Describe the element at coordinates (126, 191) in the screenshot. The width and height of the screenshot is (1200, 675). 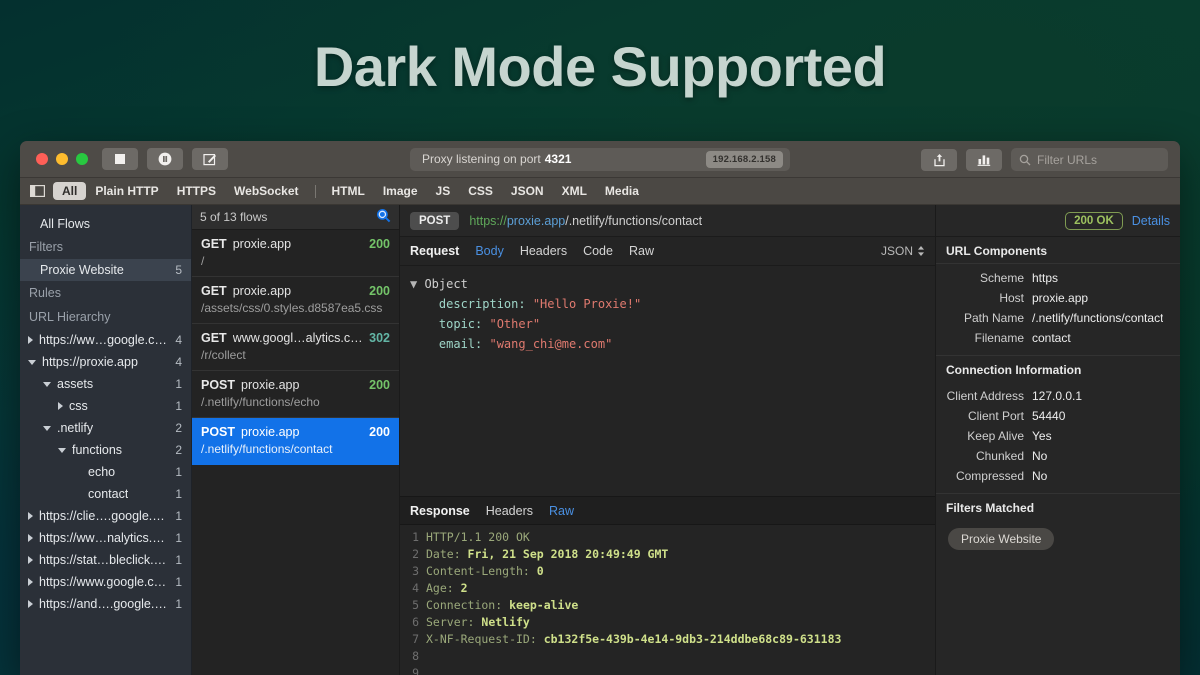
I see `filter-tab-plain-http: Plain HTTP` at that location.